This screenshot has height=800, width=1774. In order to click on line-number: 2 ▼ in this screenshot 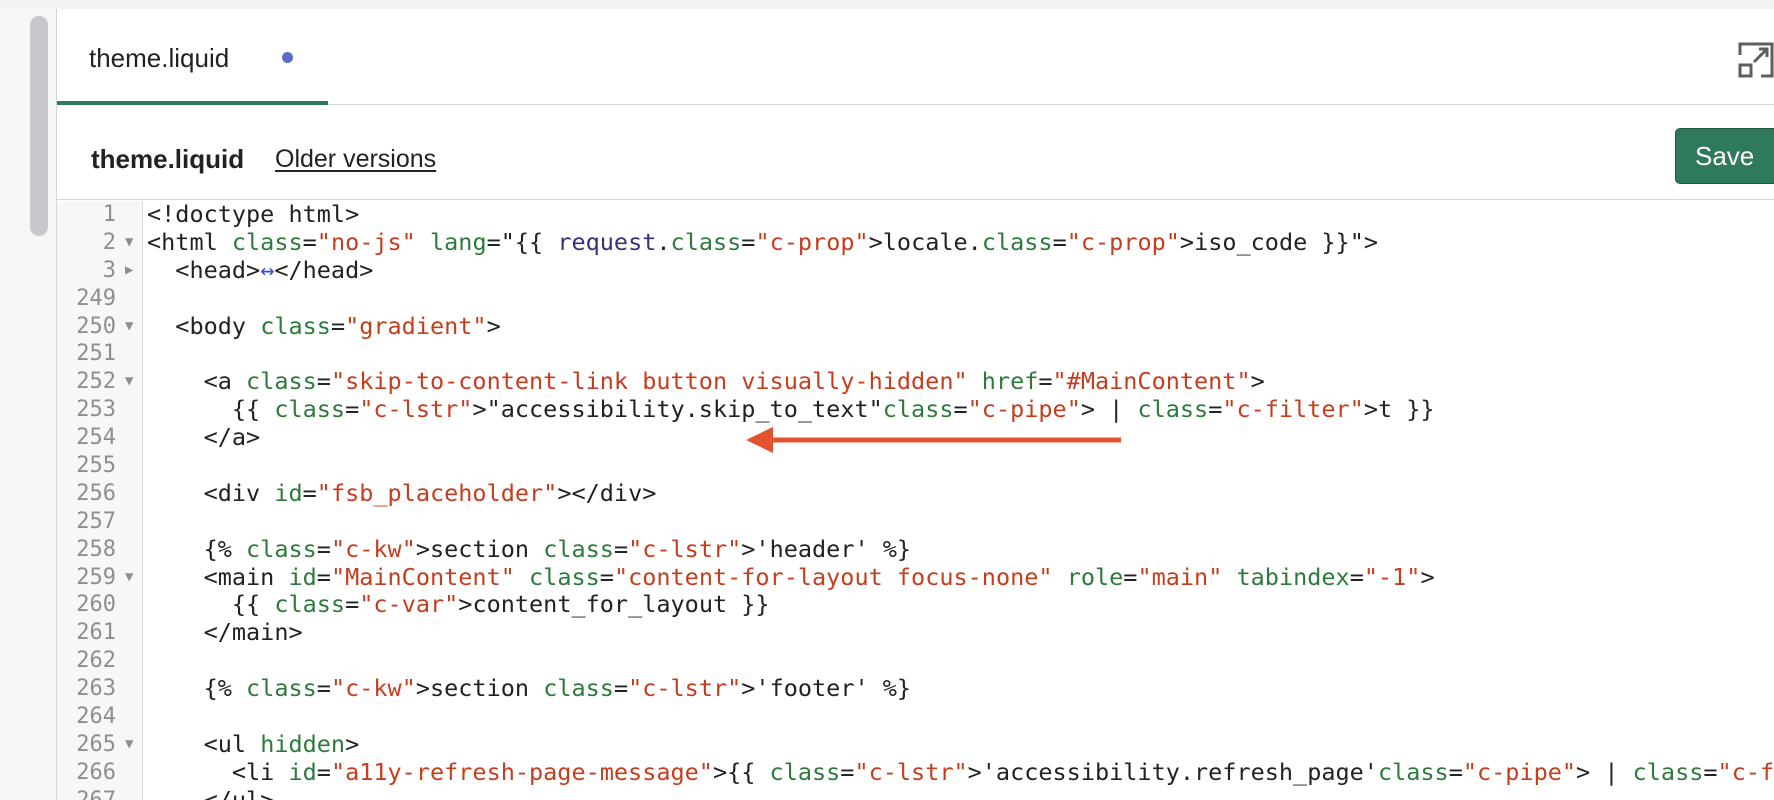, I will do `click(99, 243)`.